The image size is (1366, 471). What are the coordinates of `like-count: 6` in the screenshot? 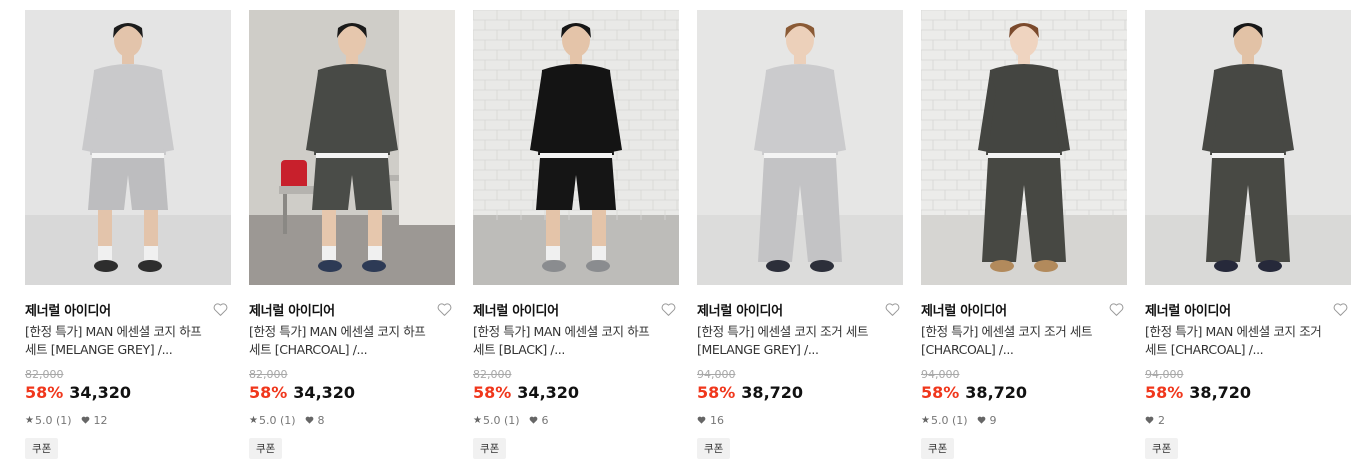 It's located at (545, 420).